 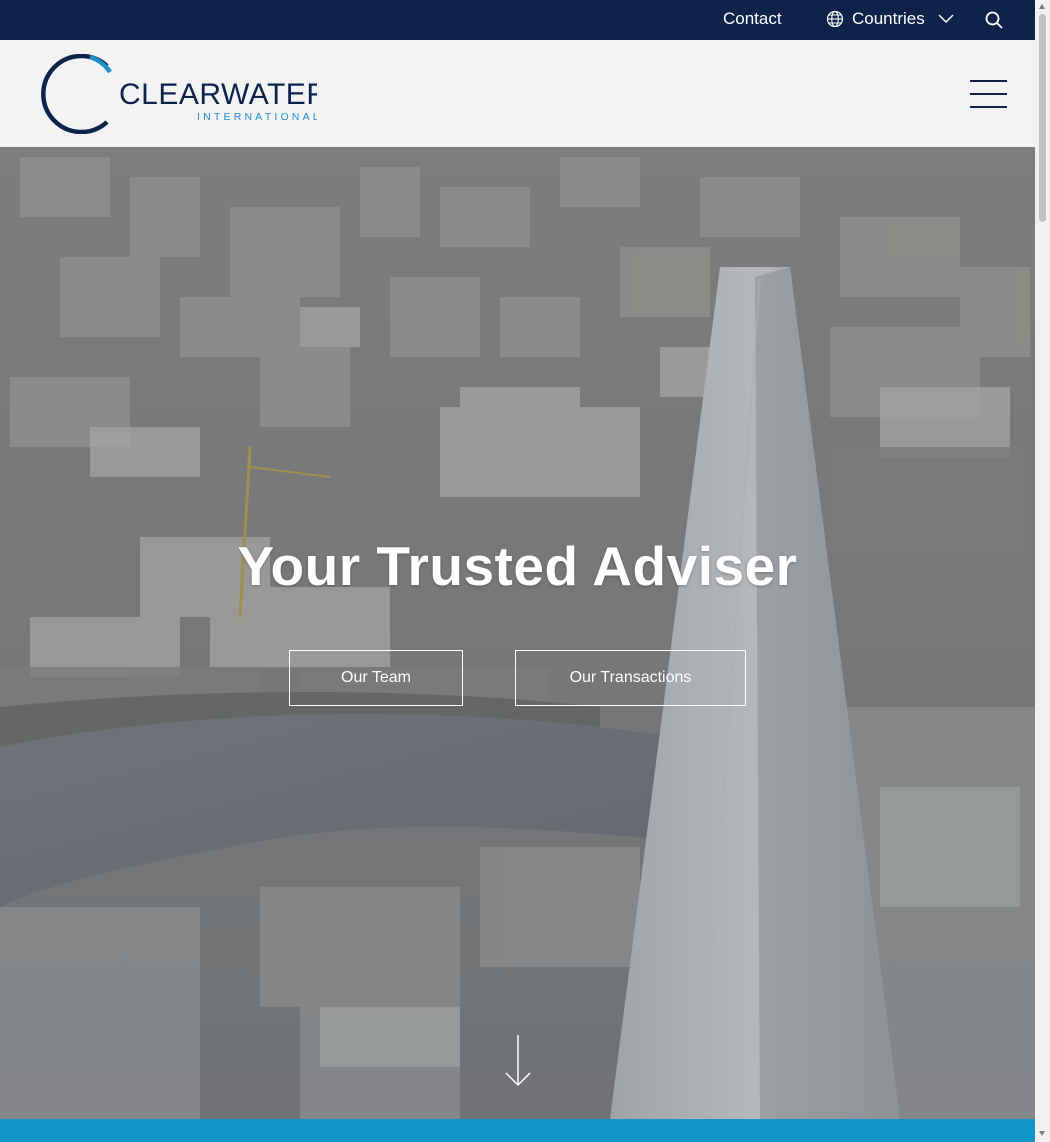 What do you see at coordinates (517, 93) in the screenshot?
I see `site-header: CLEARWATER INTERNATIONAL` at bounding box center [517, 93].